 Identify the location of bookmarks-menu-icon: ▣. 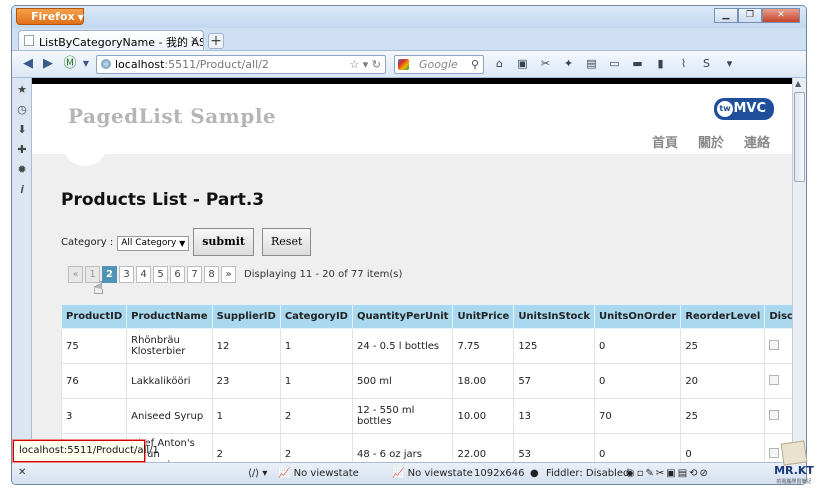
(522, 63).